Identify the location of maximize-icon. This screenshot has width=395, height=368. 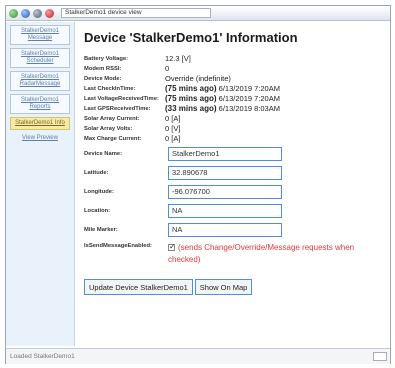
(25, 13).